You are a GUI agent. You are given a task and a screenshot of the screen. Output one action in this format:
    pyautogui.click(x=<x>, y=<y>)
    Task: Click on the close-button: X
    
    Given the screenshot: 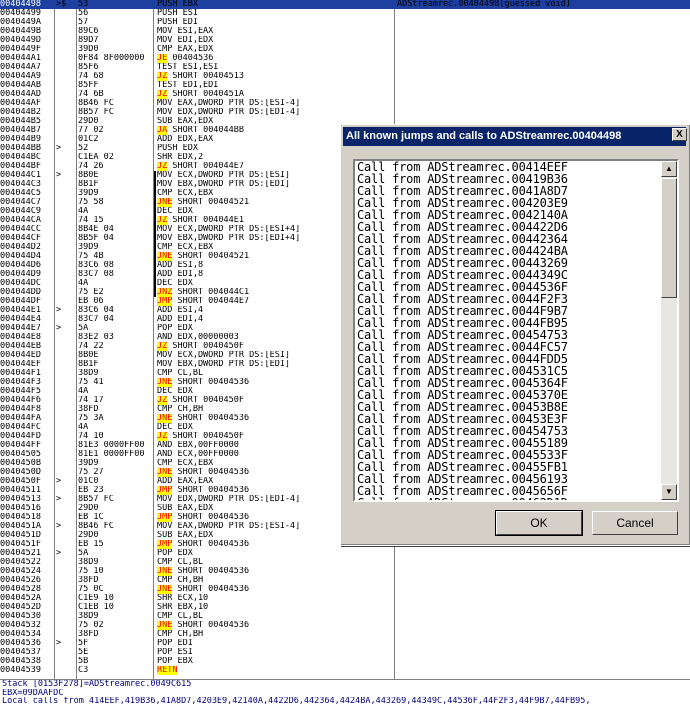 What is the action you would take?
    pyautogui.click(x=679, y=134)
    